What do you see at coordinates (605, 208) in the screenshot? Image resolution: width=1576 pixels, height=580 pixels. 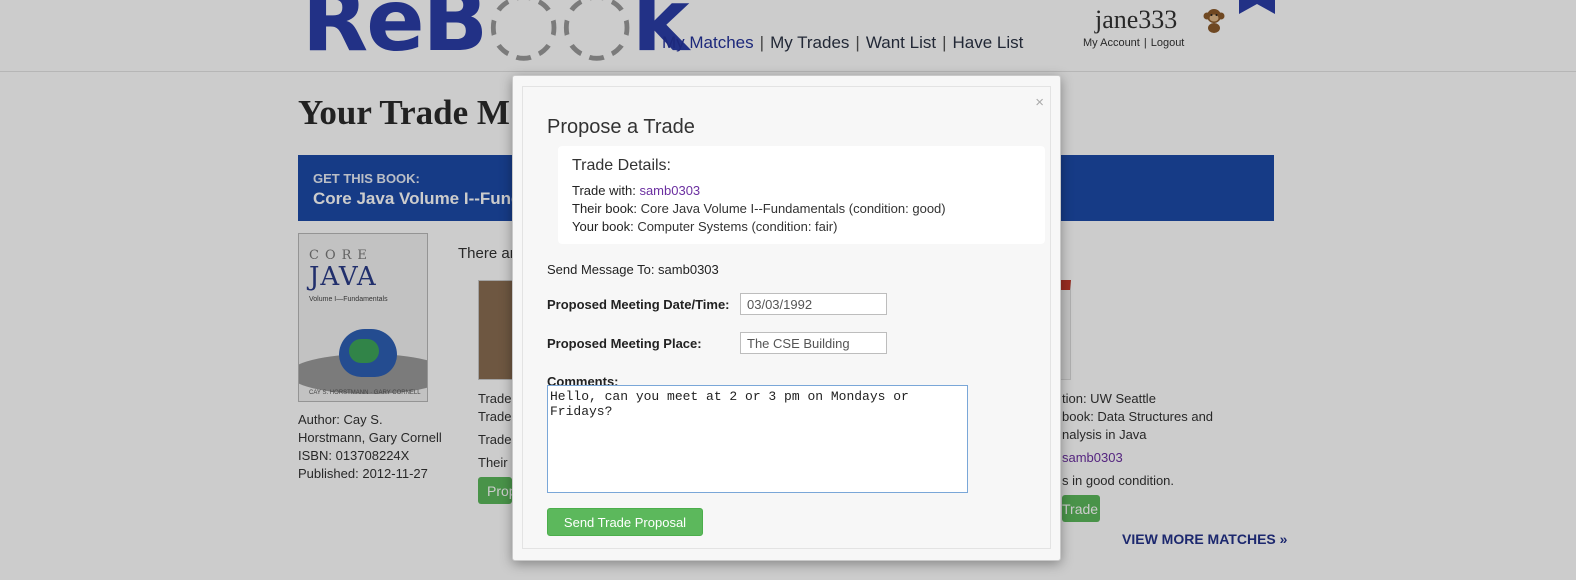 I see `their-book-label: Their book:` at bounding box center [605, 208].